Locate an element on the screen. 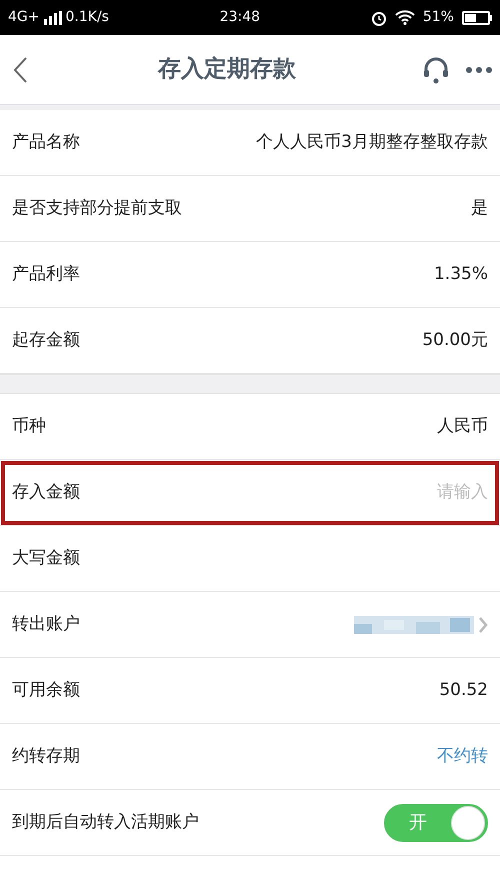 The height and width of the screenshot is (888, 500). field-value: 人民币 is located at coordinates (462, 426).